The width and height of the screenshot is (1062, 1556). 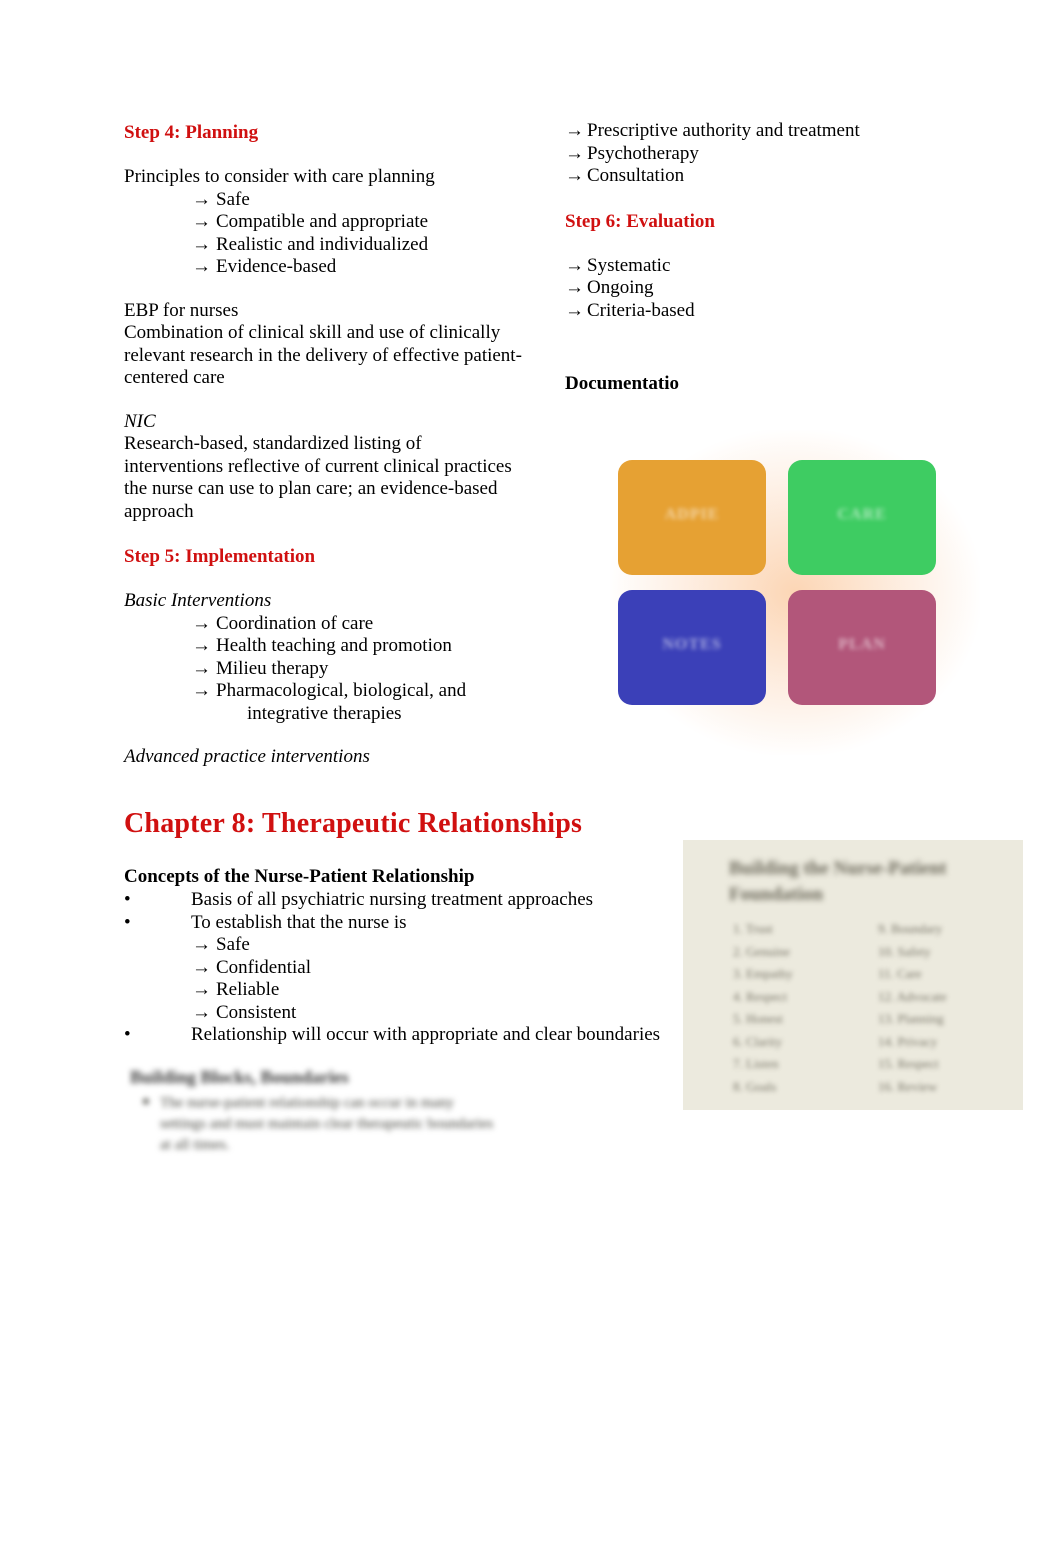 I want to click on quadrant-green: CARE, so click(x=862, y=517).